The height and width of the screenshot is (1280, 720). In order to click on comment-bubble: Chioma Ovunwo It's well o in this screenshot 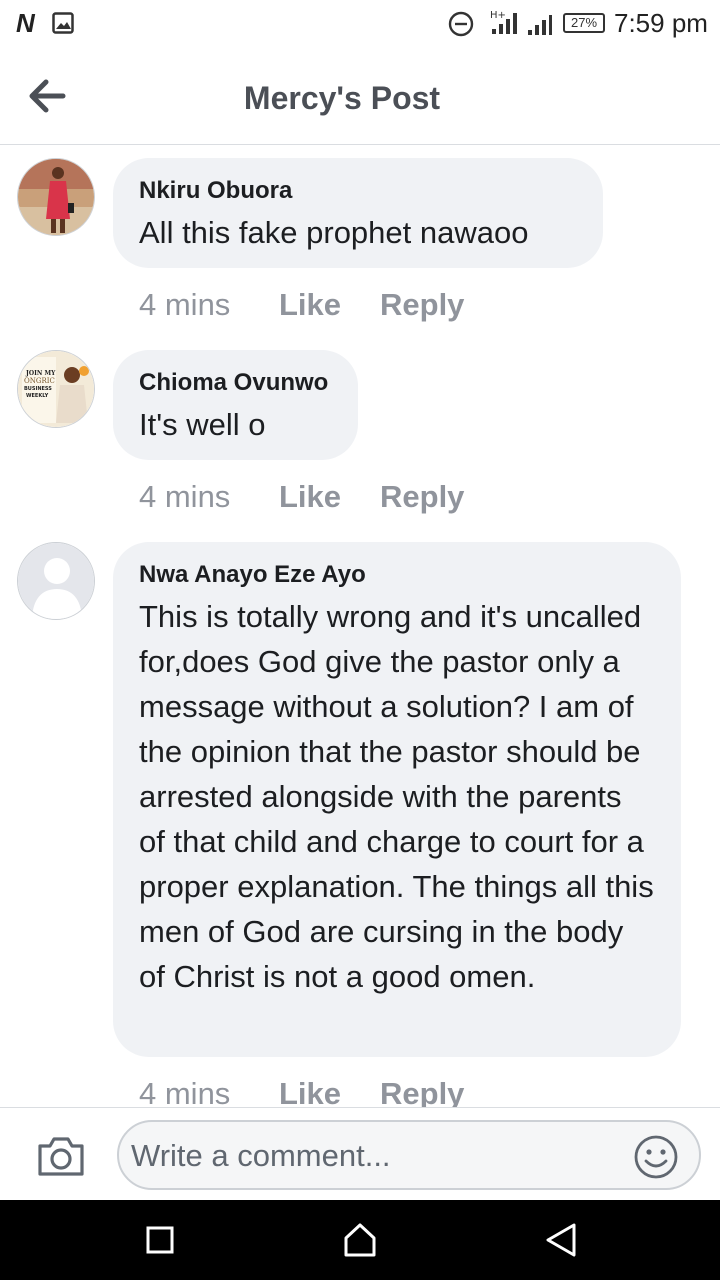, I will do `click(235, 405)`.